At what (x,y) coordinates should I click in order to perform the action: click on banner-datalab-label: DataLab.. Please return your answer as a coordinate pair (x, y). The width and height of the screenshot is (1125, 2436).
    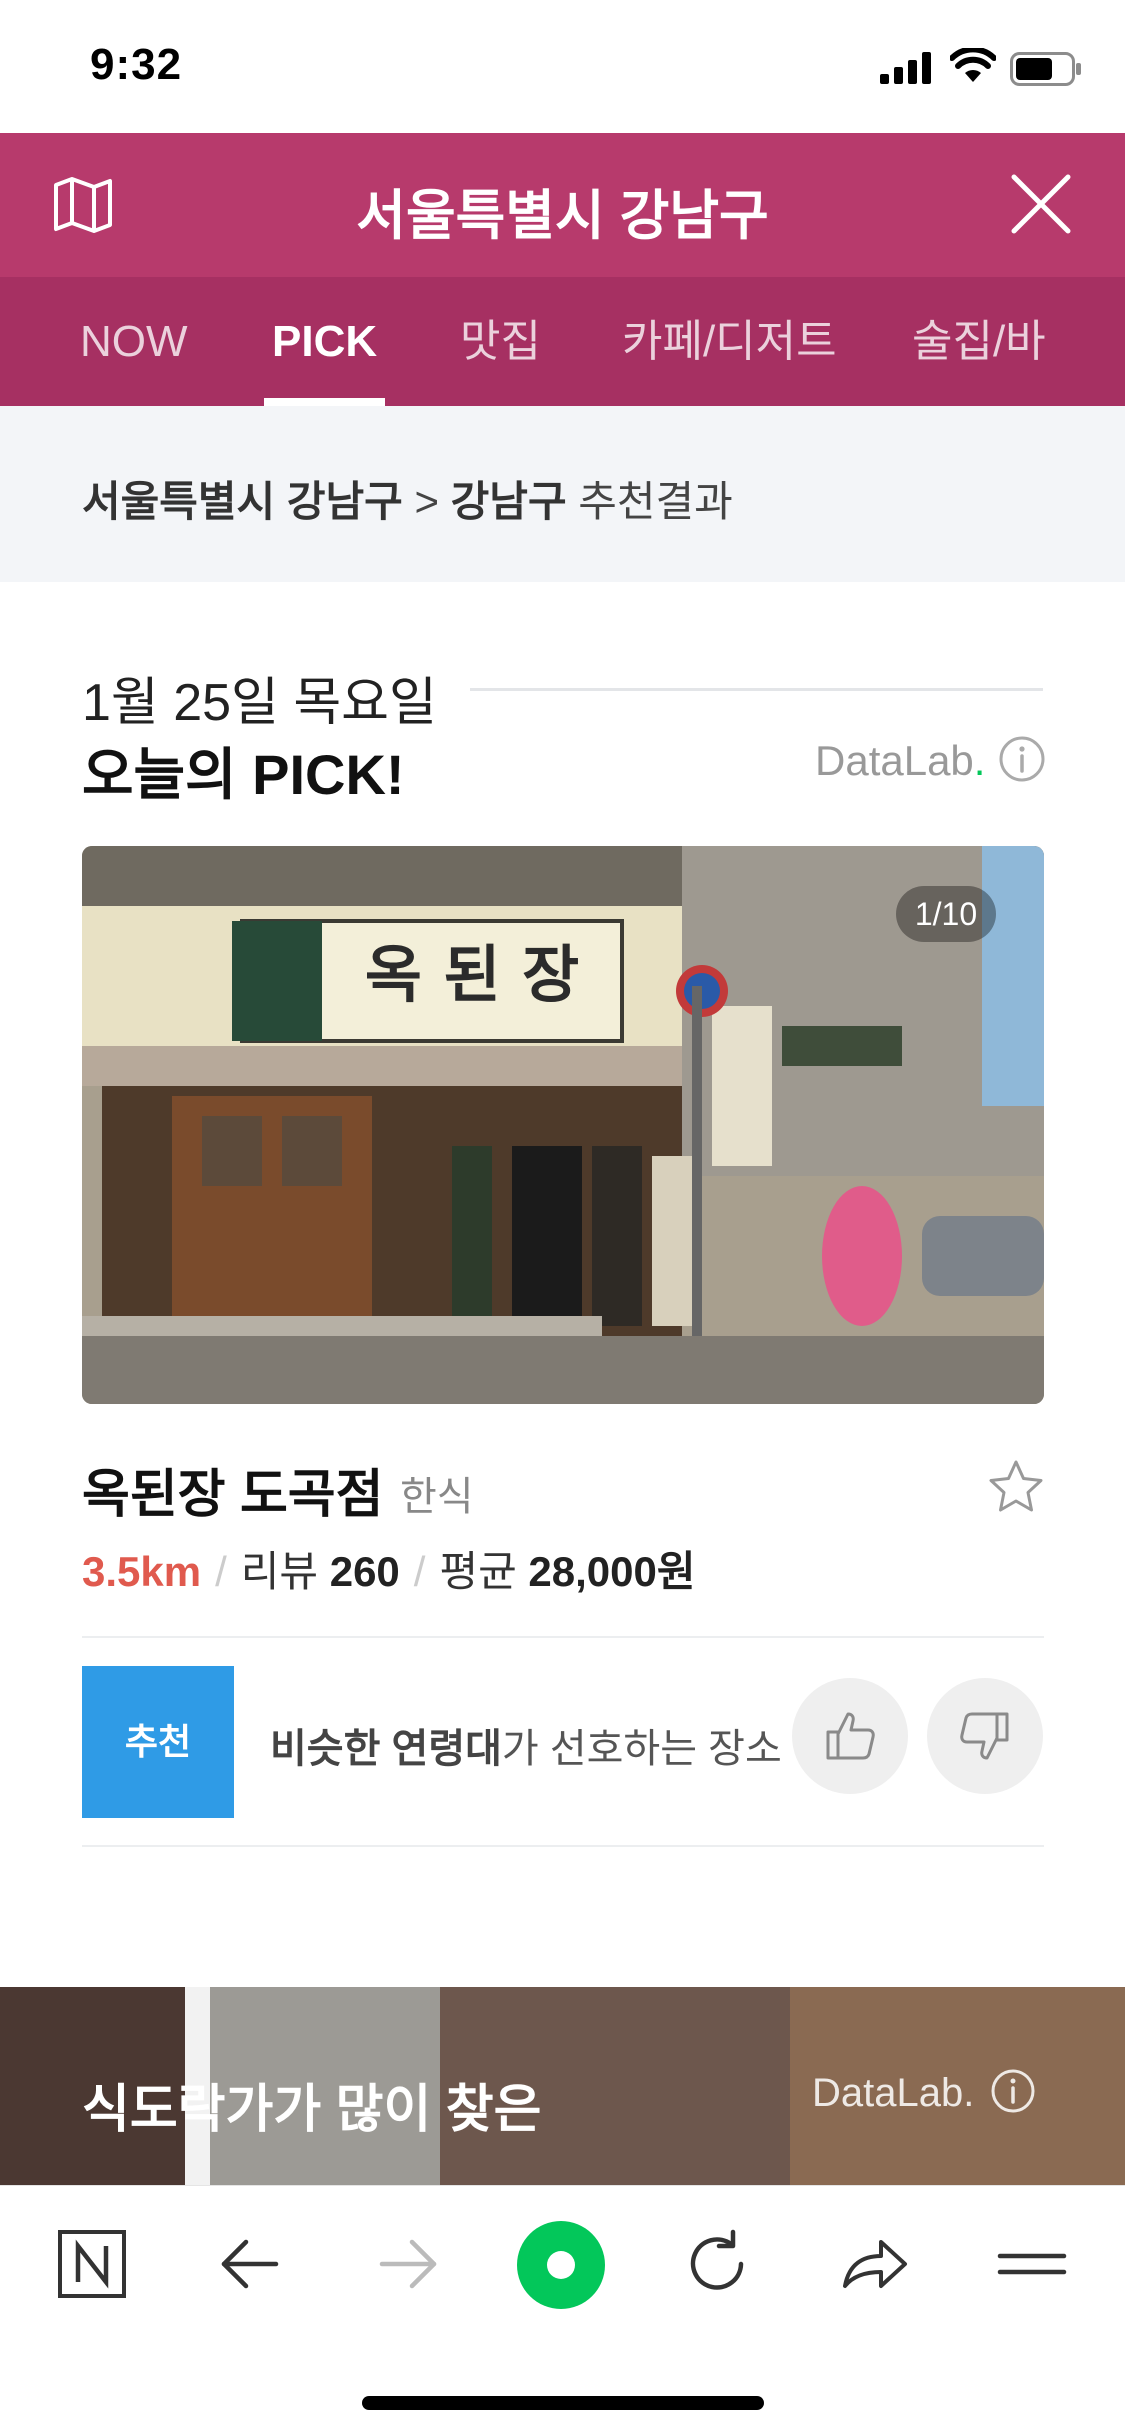
    Looking at the image, I should click on (893, 2093).